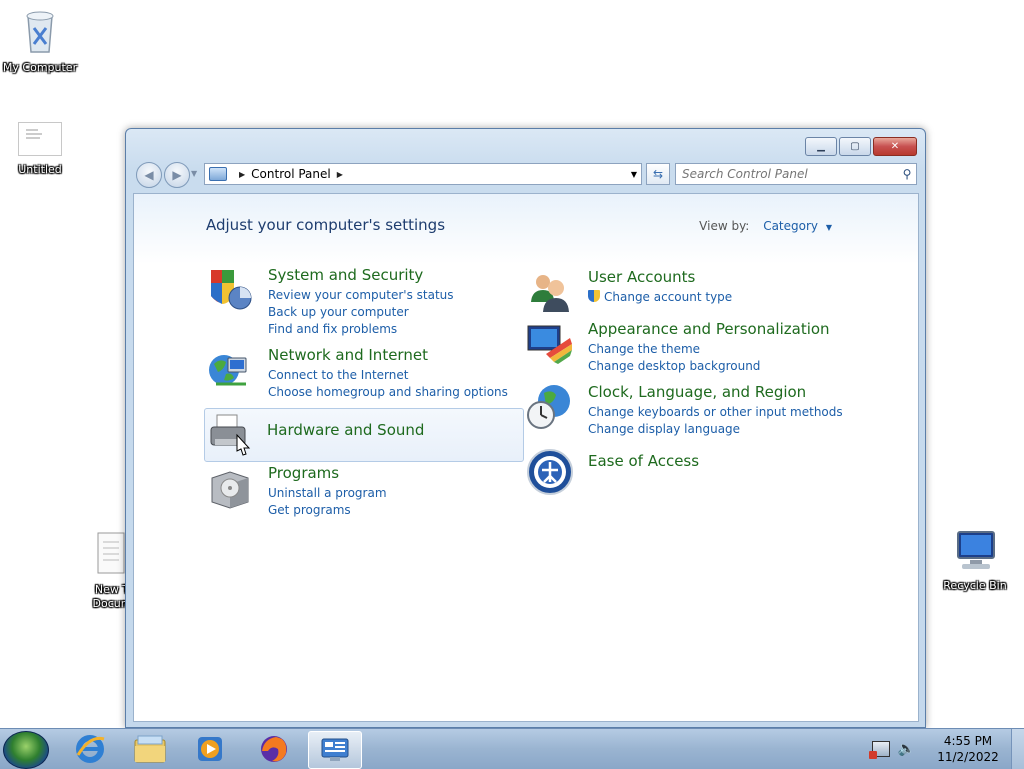  Describe the element at coordinates (709, 329) in the screenshot. I see `category-title: Appearance and Personalization` at that location.